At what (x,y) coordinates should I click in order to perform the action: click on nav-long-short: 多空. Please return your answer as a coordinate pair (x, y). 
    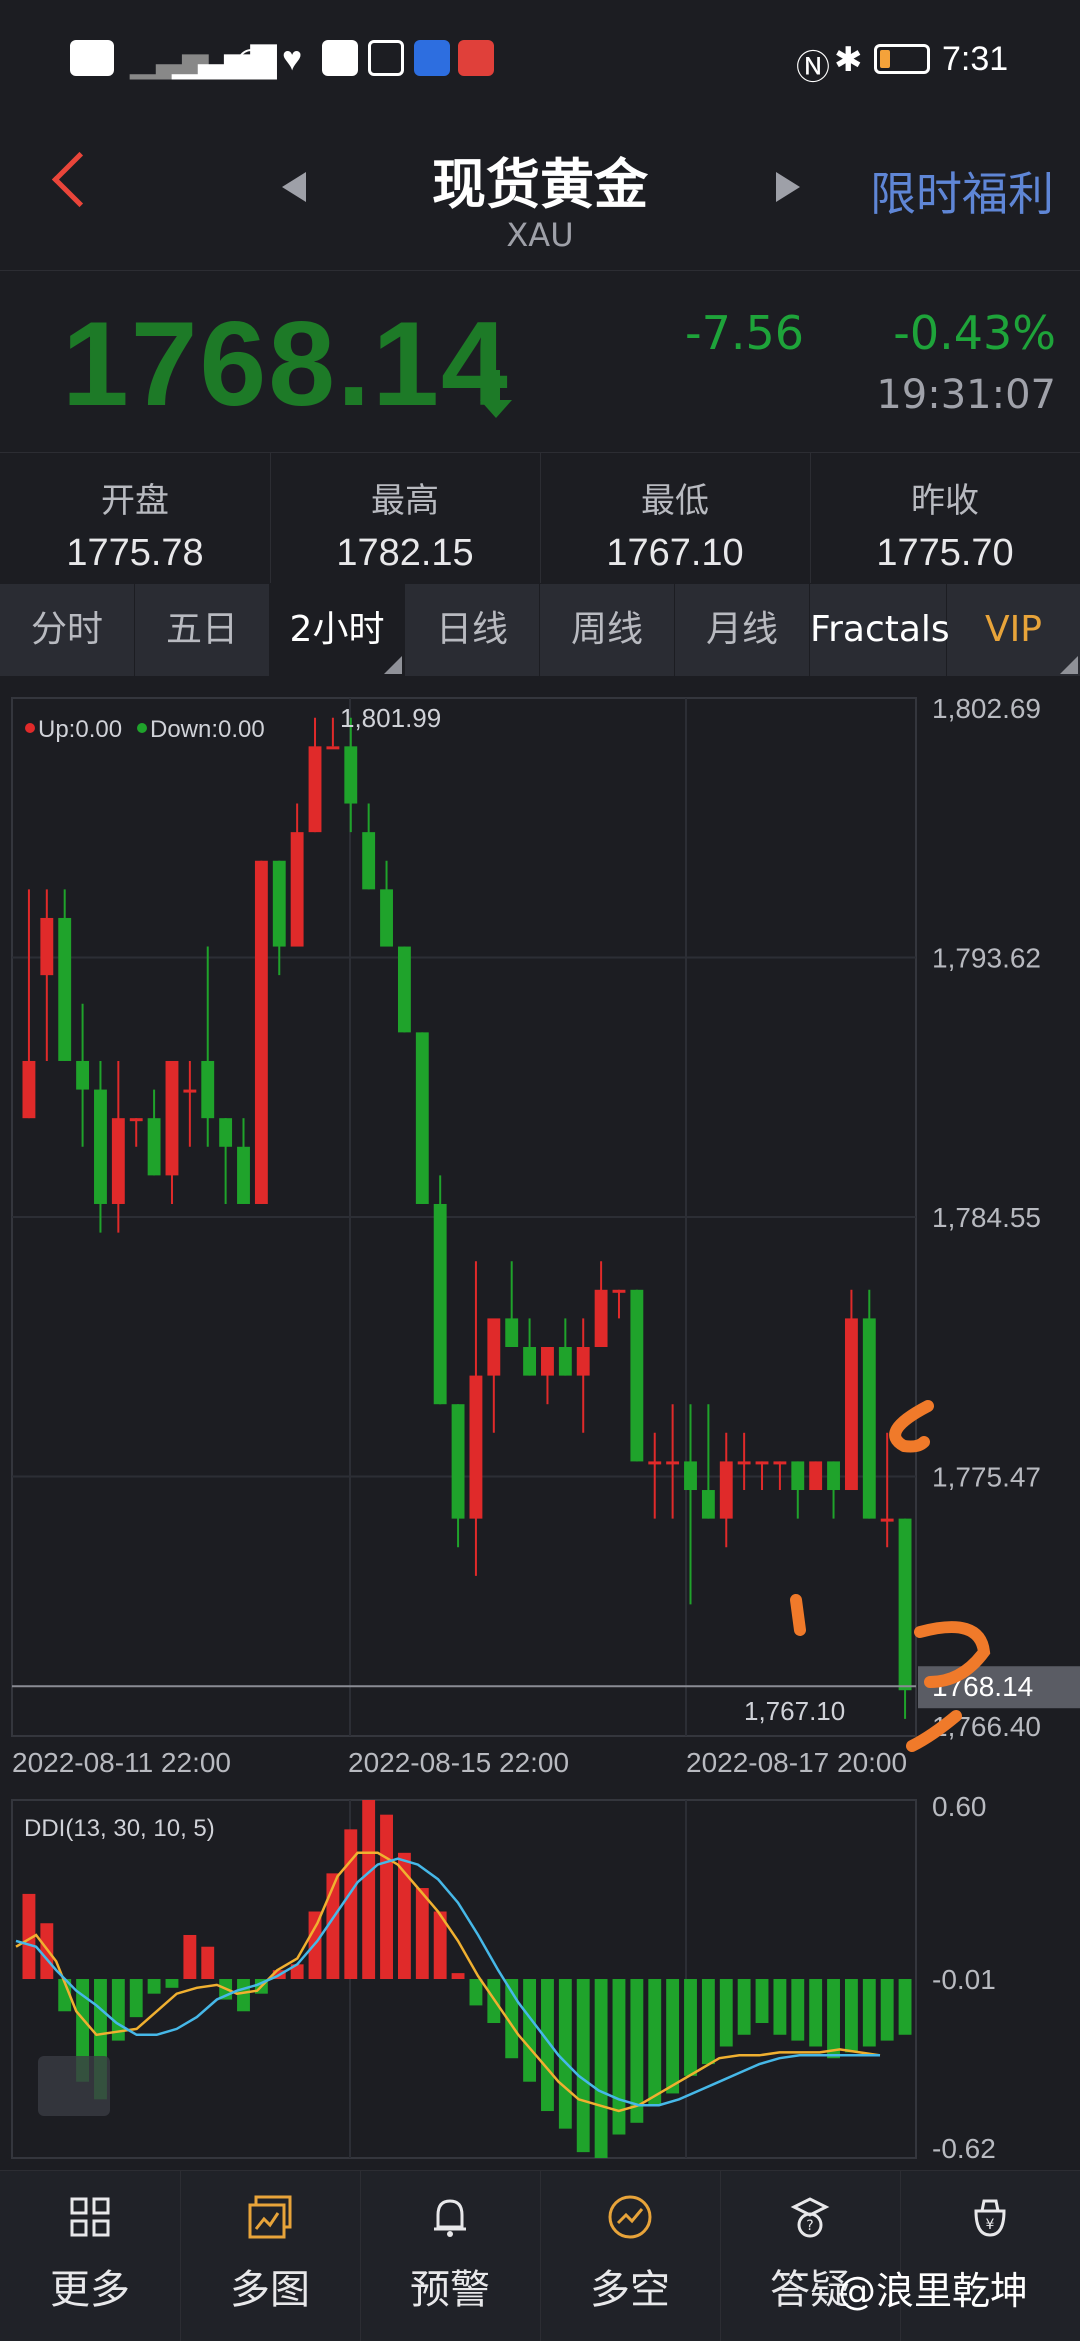
    Looking at the image, I should click on (630, 2256).